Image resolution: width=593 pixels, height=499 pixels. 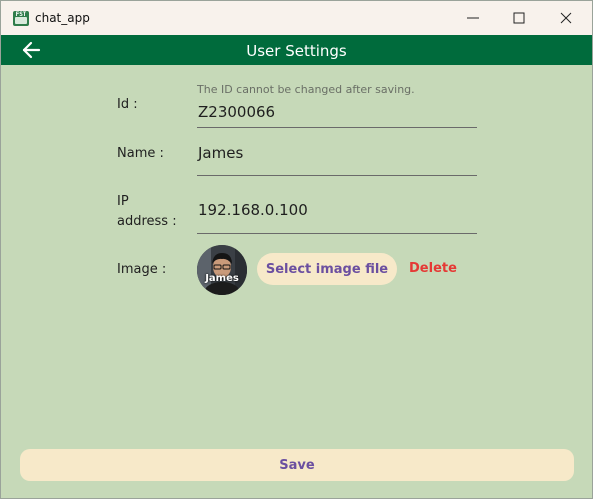 I want to click on delete-image-button: Delete, so click(x=433, y=268).